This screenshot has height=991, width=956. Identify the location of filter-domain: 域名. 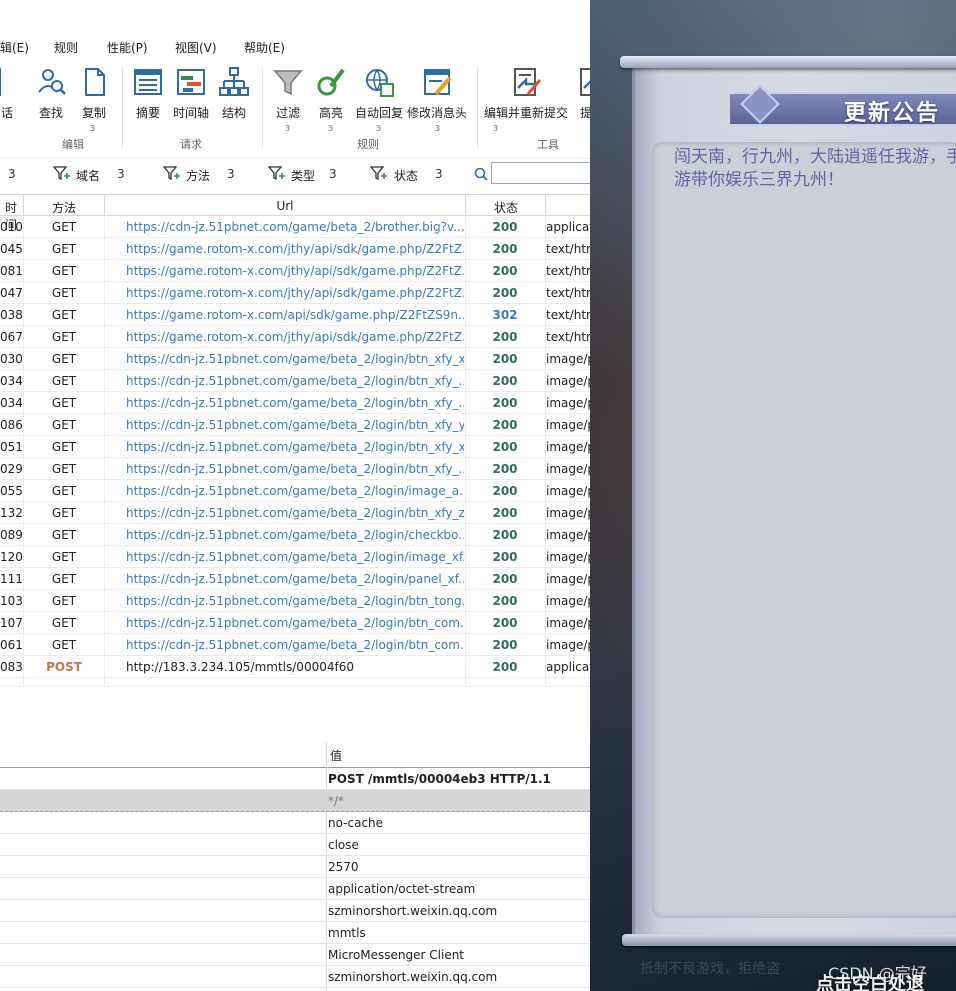
(88, 175).